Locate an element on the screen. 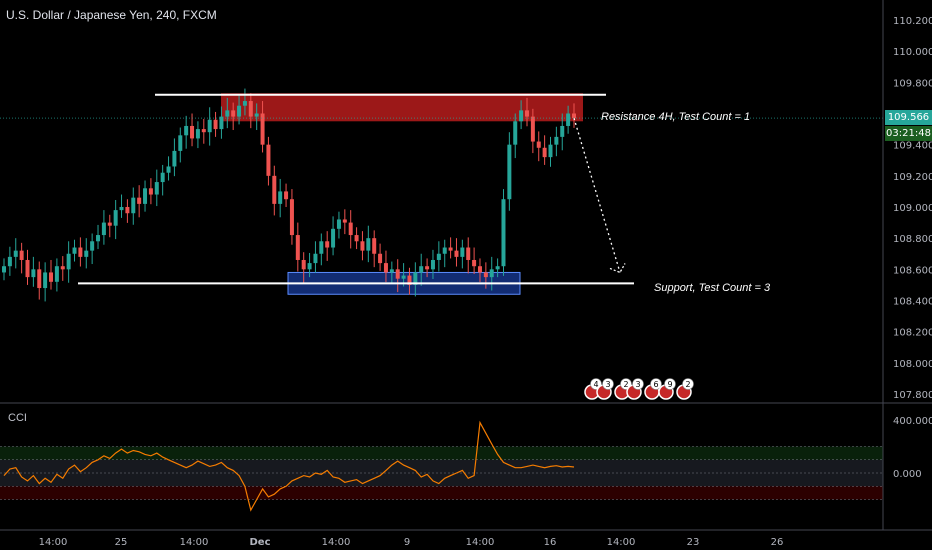 This screenshot has height=550, width=932. price-tick-label: 110.200 is located at coordinates (912, 21).